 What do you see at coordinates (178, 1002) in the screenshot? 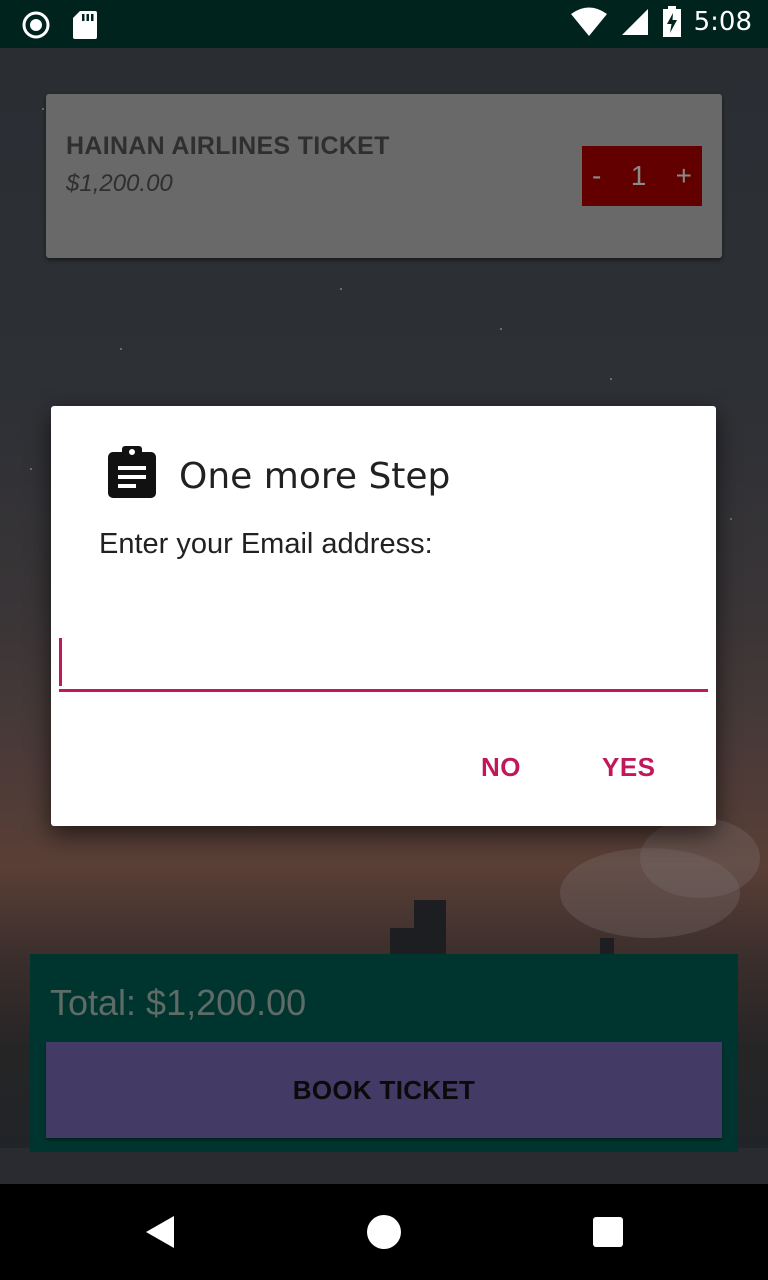
I see `total-label: Total: $1,200.00` at bounding box center [178, 1002].